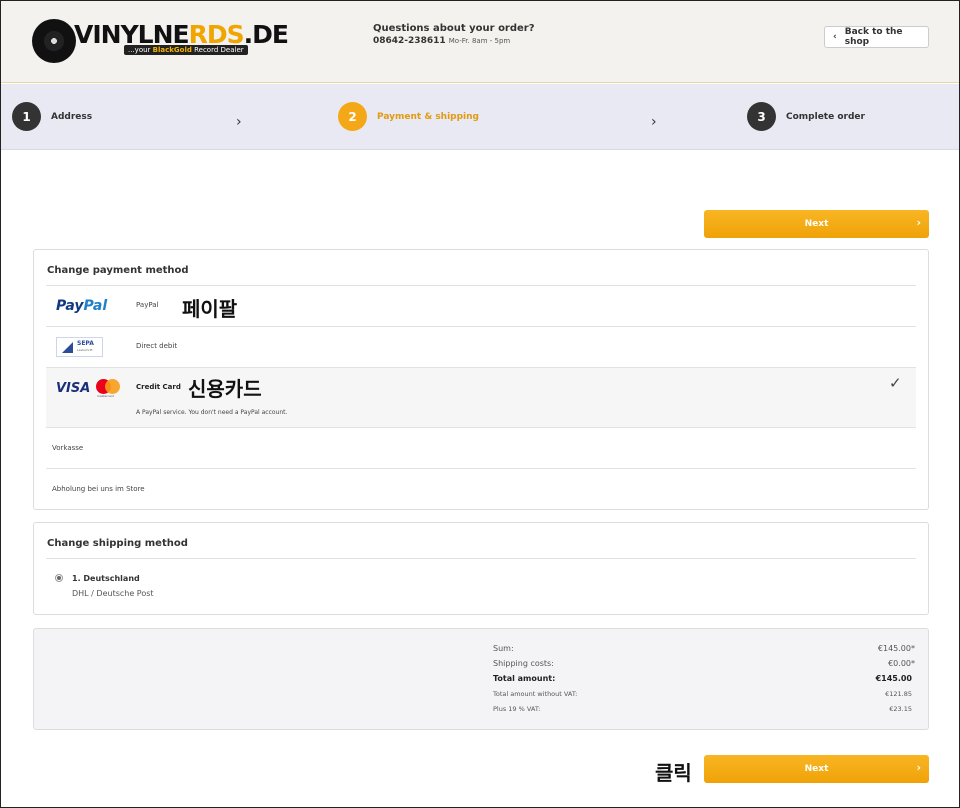 The image size is (960, 808). What do you see at coordinates (702, 709) in the screenshot?
I see `summary-vat: Plus 19 % VAT: €23.15` at bounding box center [702, 709].